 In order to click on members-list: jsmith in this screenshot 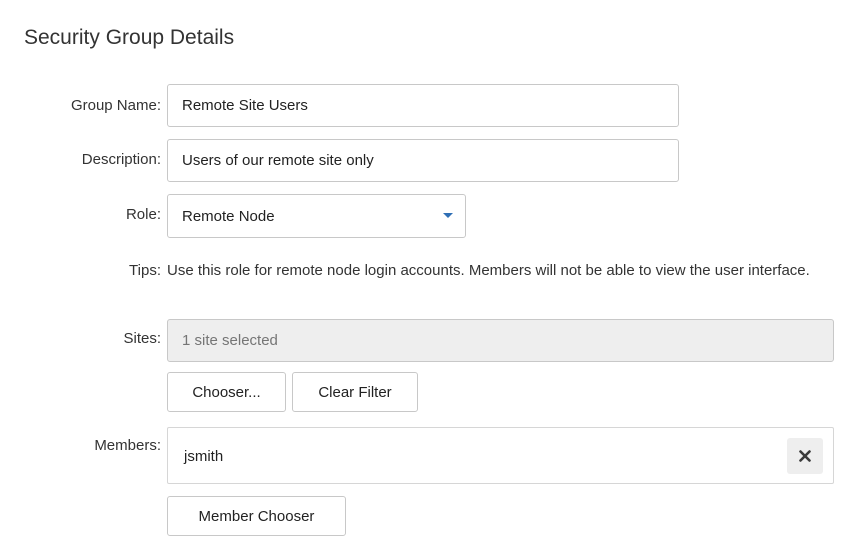, I will do `click(500, 455)`.